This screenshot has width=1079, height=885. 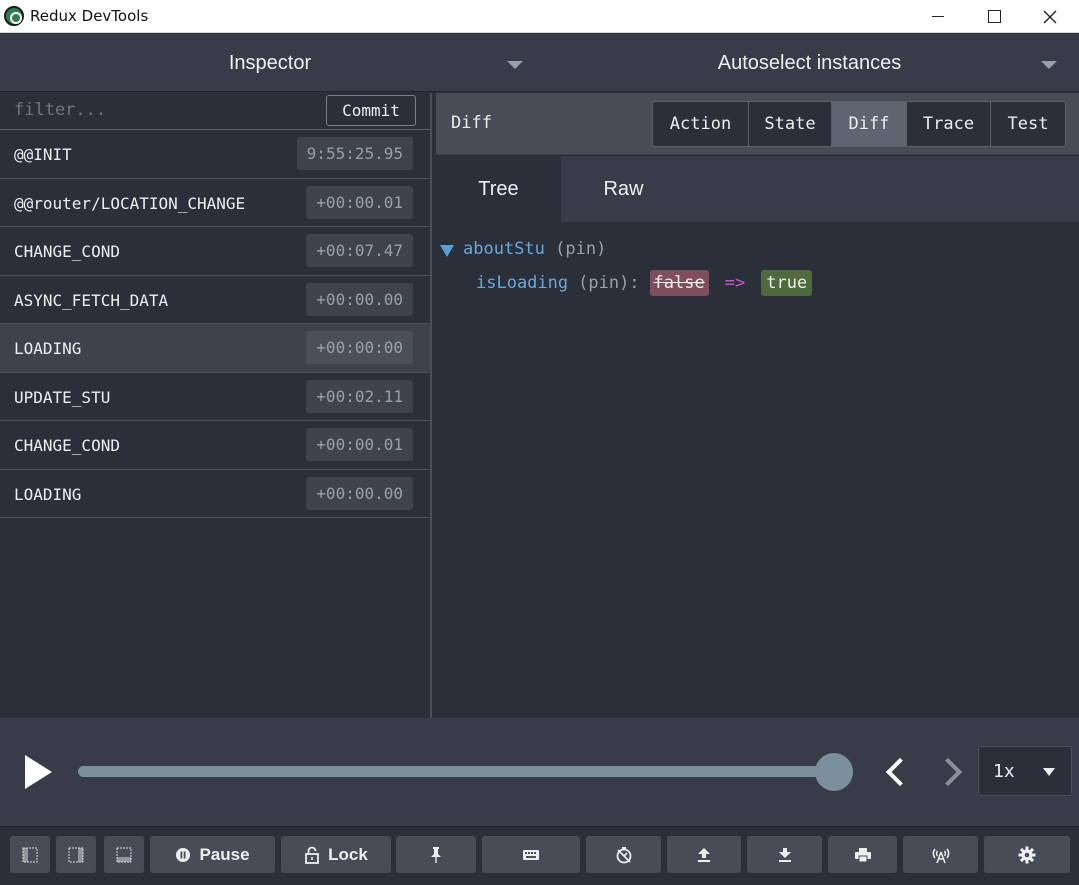 I want to click on tab-raw: Raw, so click(x=623, y=189).